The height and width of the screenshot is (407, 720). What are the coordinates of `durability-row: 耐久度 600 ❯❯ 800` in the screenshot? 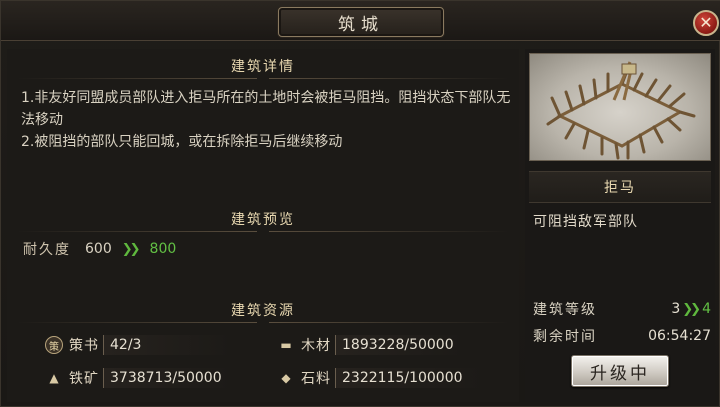 It's located at (99, 249).